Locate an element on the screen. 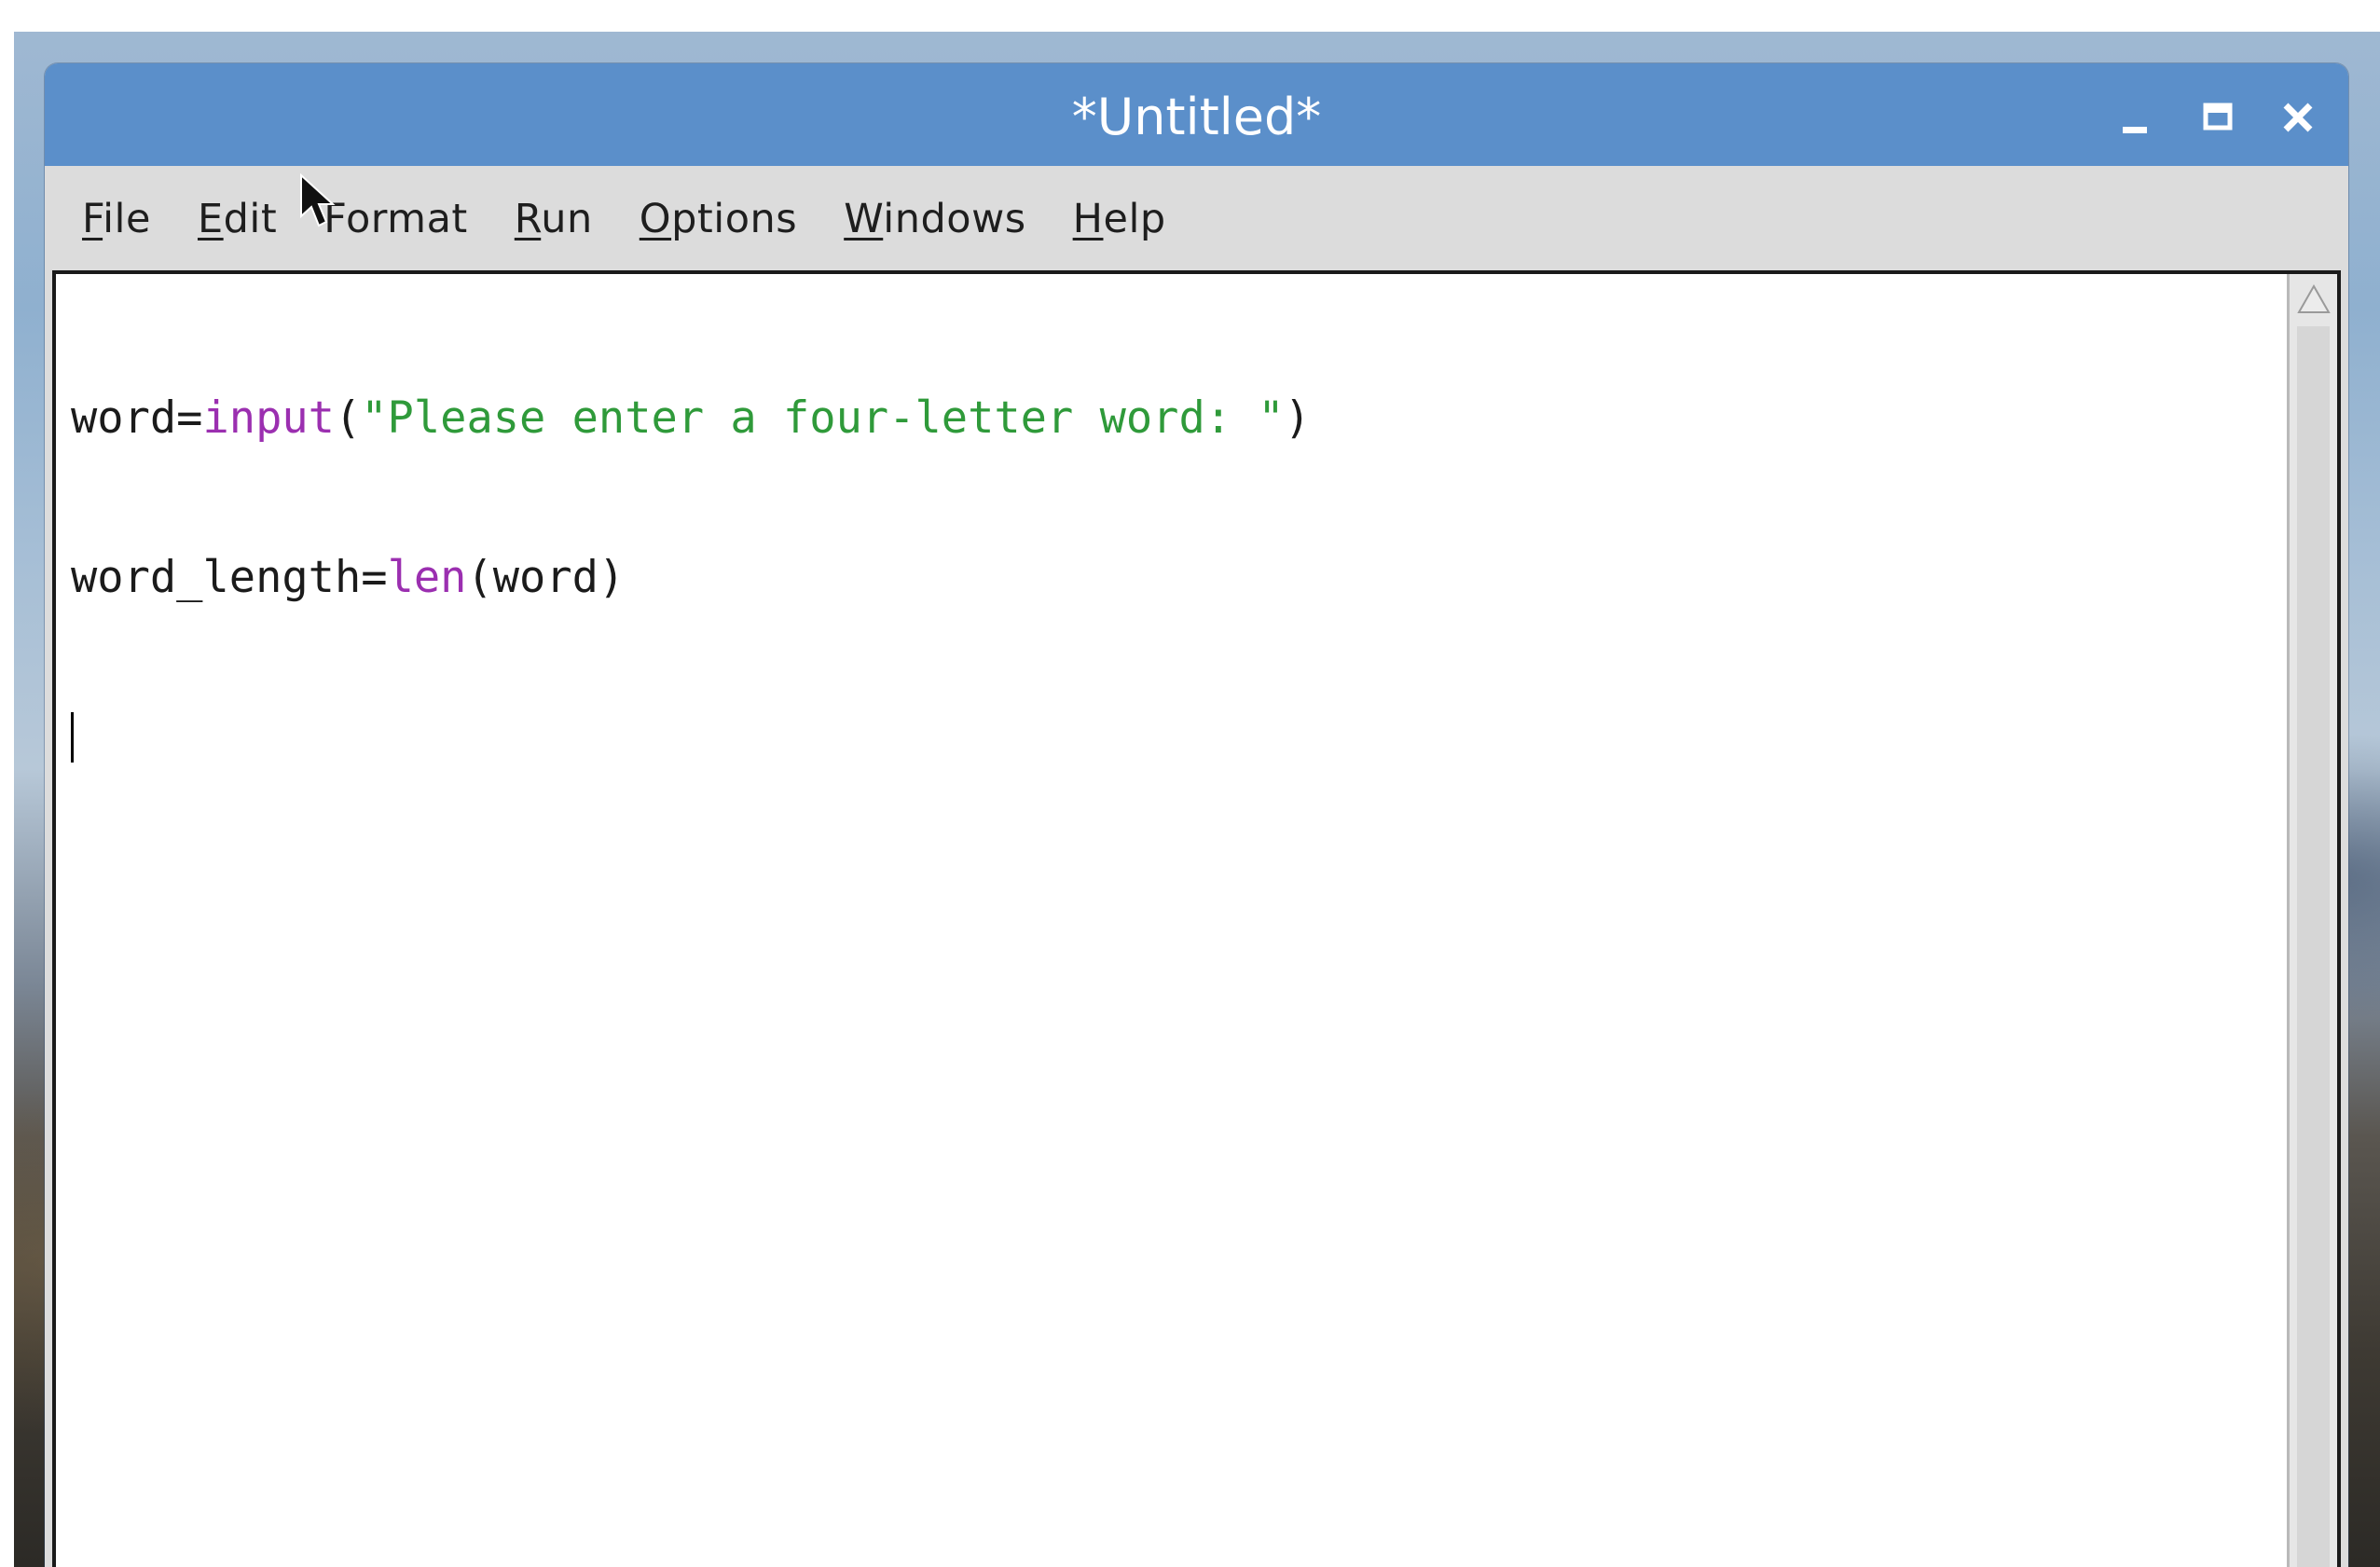  code-token-text: ) is located at coordinates (1297, 418).